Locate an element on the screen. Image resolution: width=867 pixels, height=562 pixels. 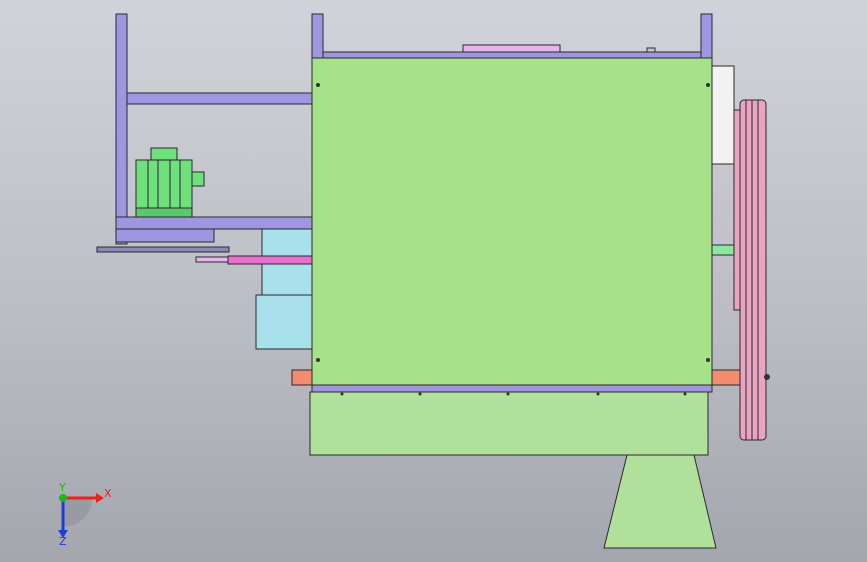
right-side-panel is located at coordinates (723, 115).